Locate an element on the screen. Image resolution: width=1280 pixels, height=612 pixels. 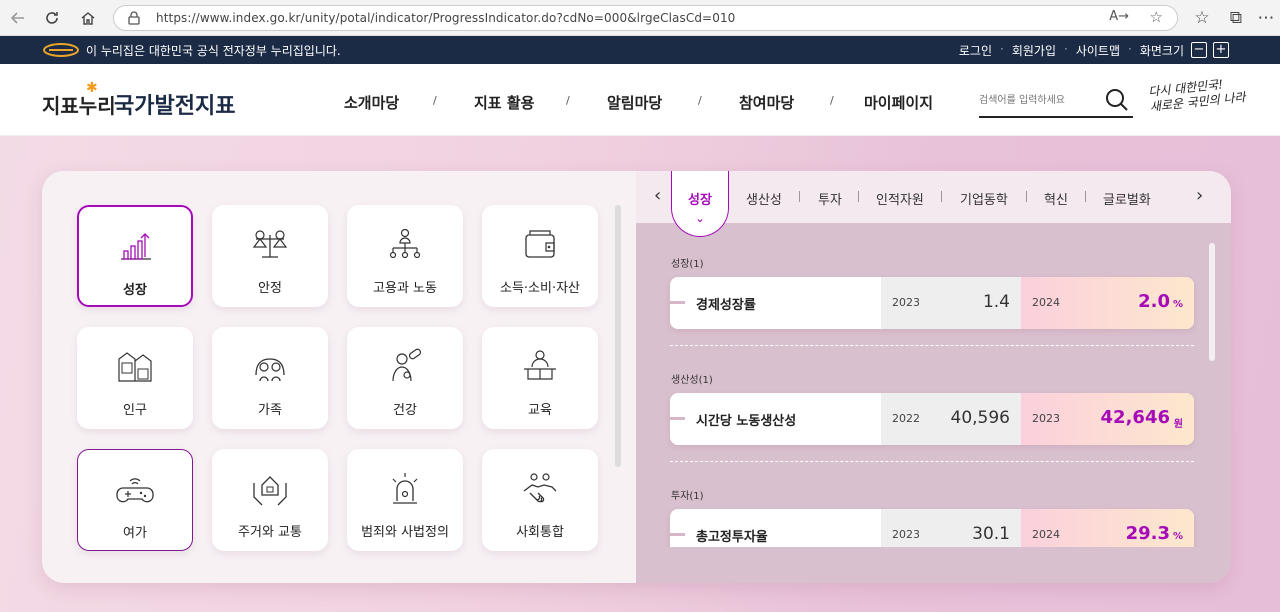
nav-mypage: 마이페이지 is located at coordinates (898, 102).